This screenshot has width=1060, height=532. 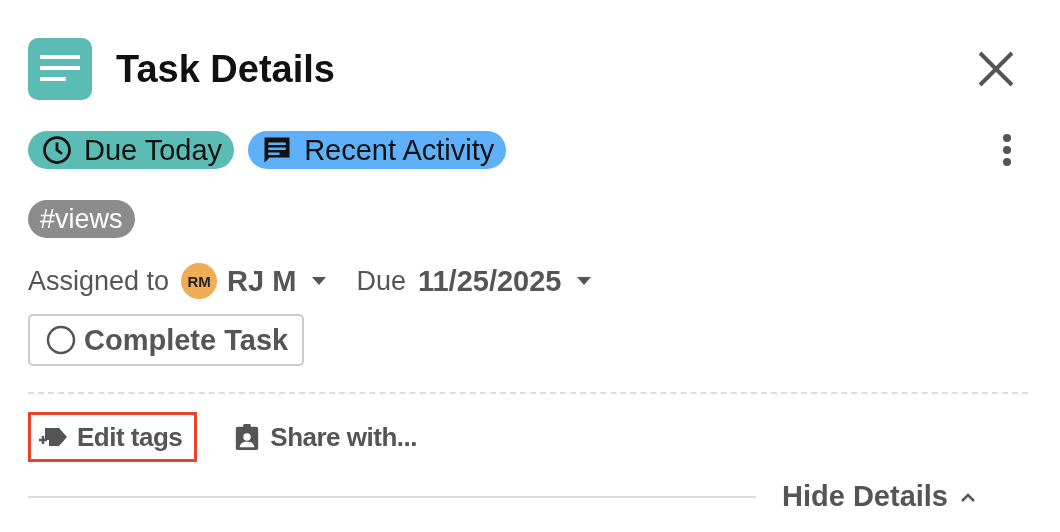 I want to click on assigned-label: Assigned to, so click(x=99, y=281).